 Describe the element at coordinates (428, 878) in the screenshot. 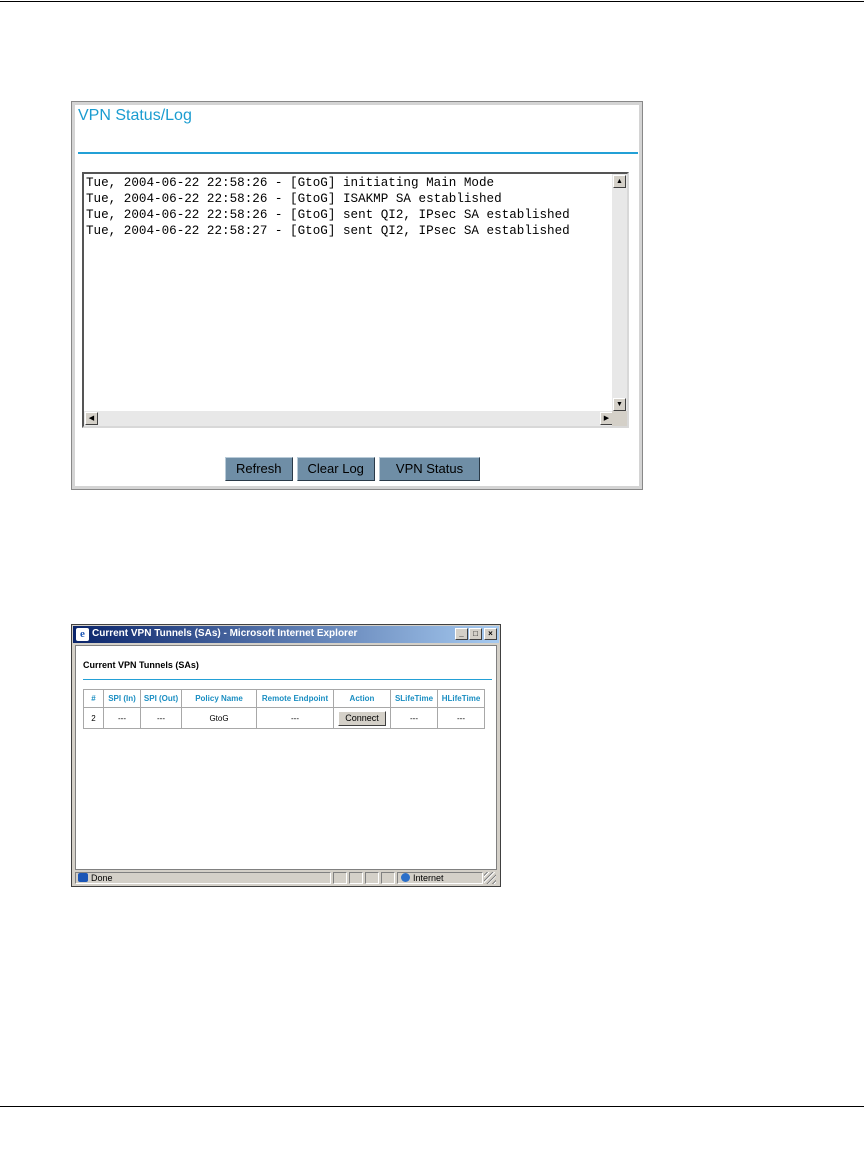

I see `zone-text: Internet` at that location.